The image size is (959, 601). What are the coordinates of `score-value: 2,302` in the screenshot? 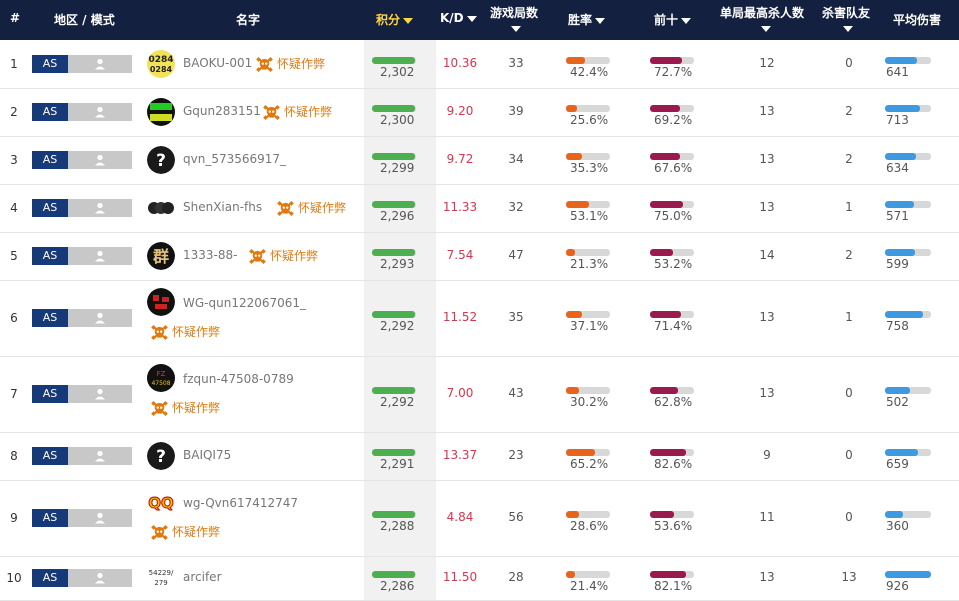 It's located at (397, 72).